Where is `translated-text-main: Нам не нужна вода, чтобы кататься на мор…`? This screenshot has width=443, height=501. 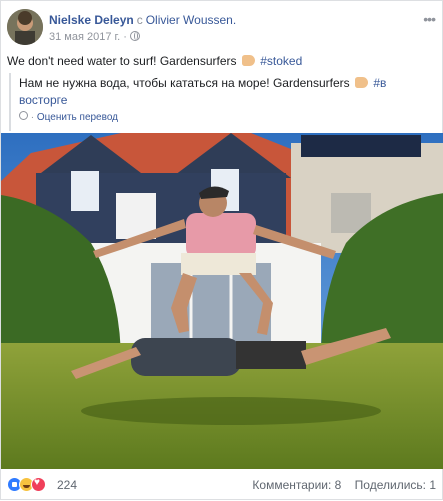
translated-text-main: Нам не нужна вода, чтобы кататься на мор… is located at coordinates (184, 83).